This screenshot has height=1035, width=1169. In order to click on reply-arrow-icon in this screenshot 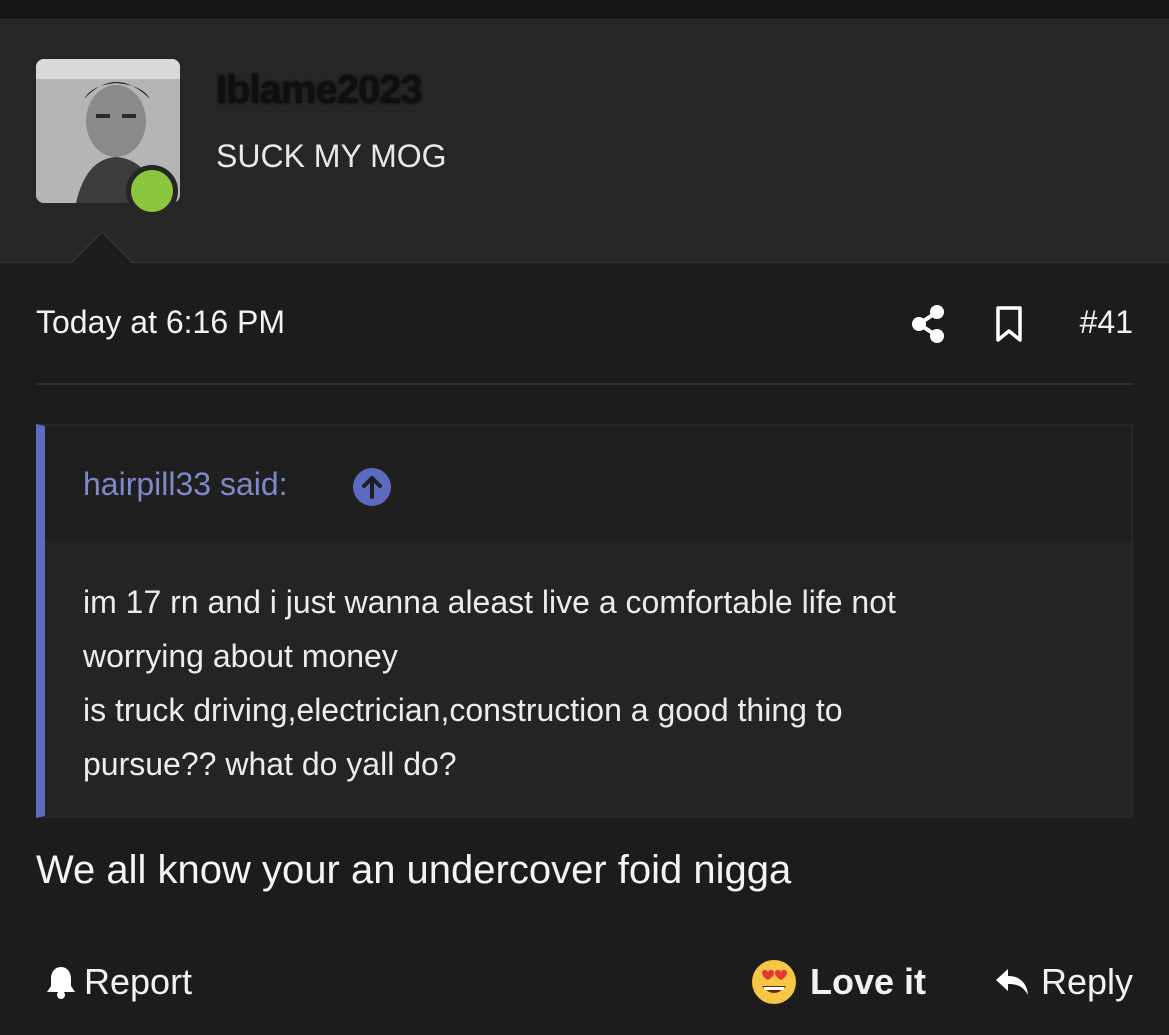, I will do `click(1011, 982)`.